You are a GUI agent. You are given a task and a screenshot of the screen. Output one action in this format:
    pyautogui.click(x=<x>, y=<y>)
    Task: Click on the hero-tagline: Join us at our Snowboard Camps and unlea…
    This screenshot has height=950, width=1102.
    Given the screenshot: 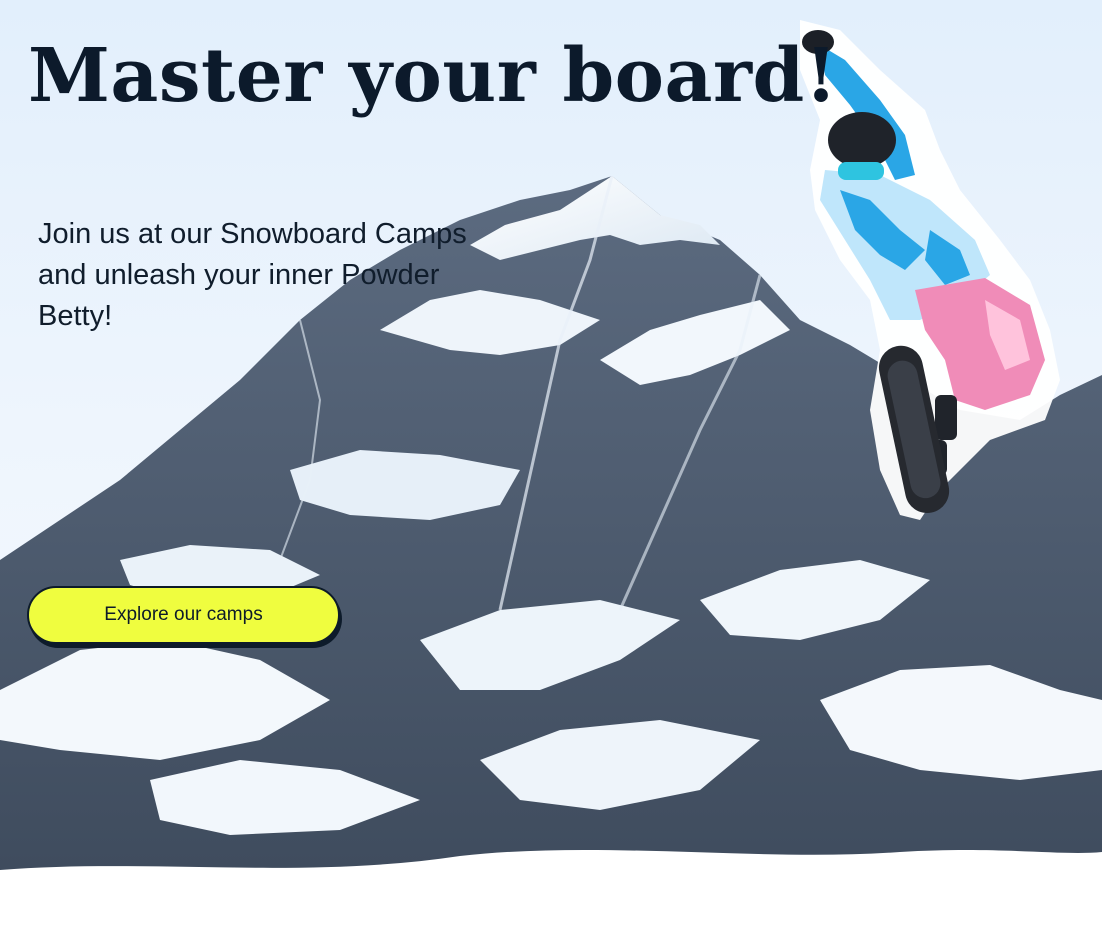 What is the action you would take?
    pyautogui.click(x=252, y=275)
    